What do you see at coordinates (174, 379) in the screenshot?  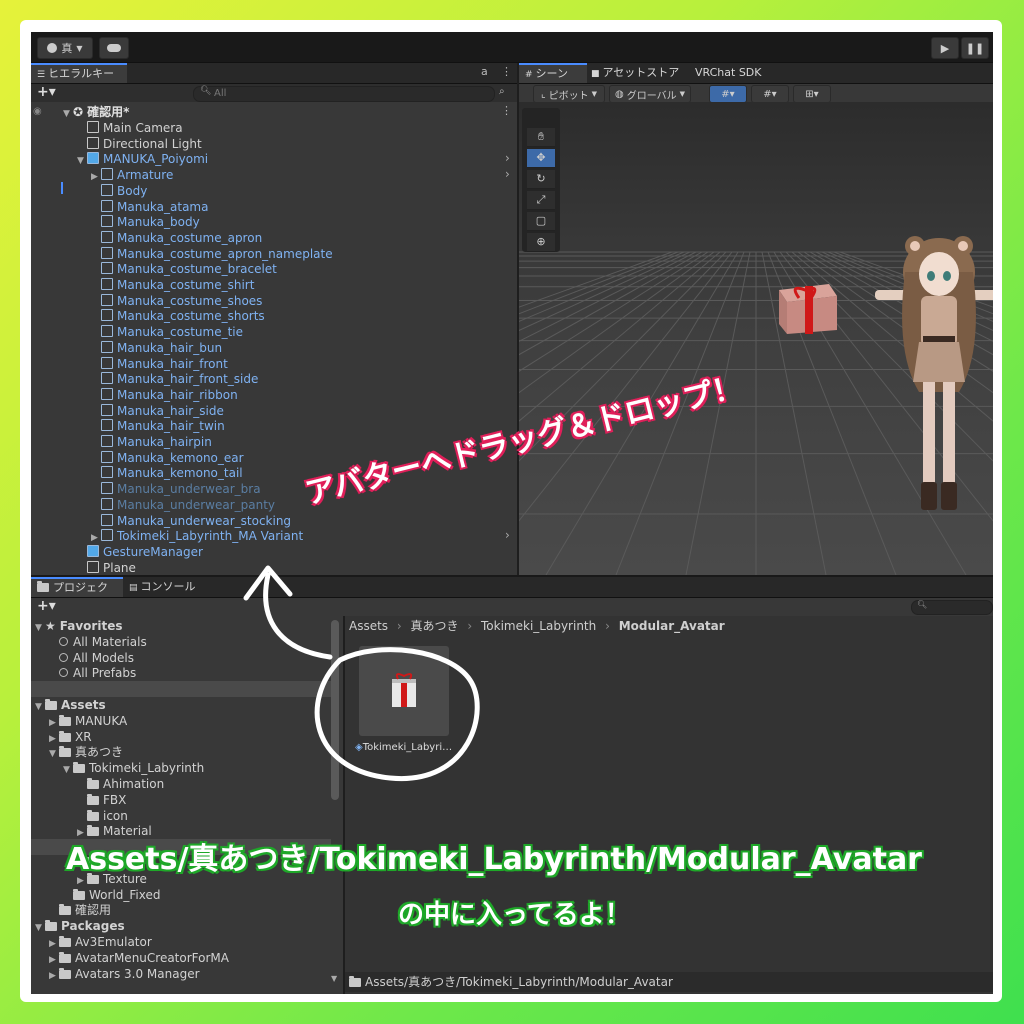 I see `hierarchy-row: Manuka_hair_front_side` at bounding box center [174, 379].